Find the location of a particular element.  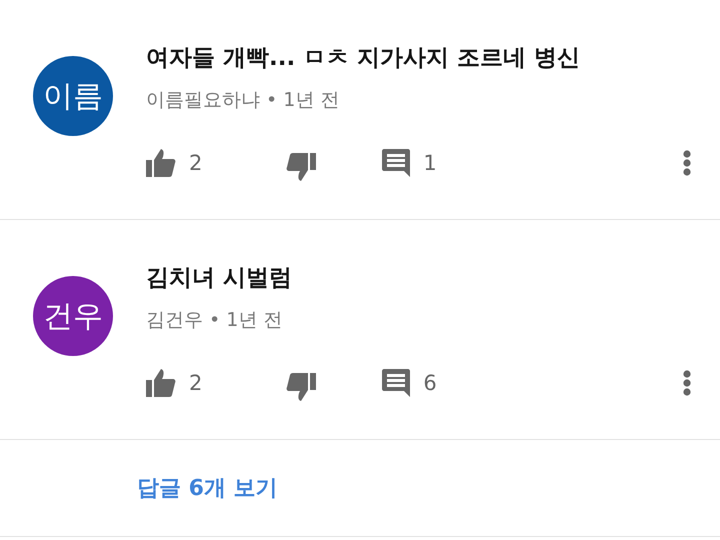

reply-count: 6 is located at coordinates (430, 383).